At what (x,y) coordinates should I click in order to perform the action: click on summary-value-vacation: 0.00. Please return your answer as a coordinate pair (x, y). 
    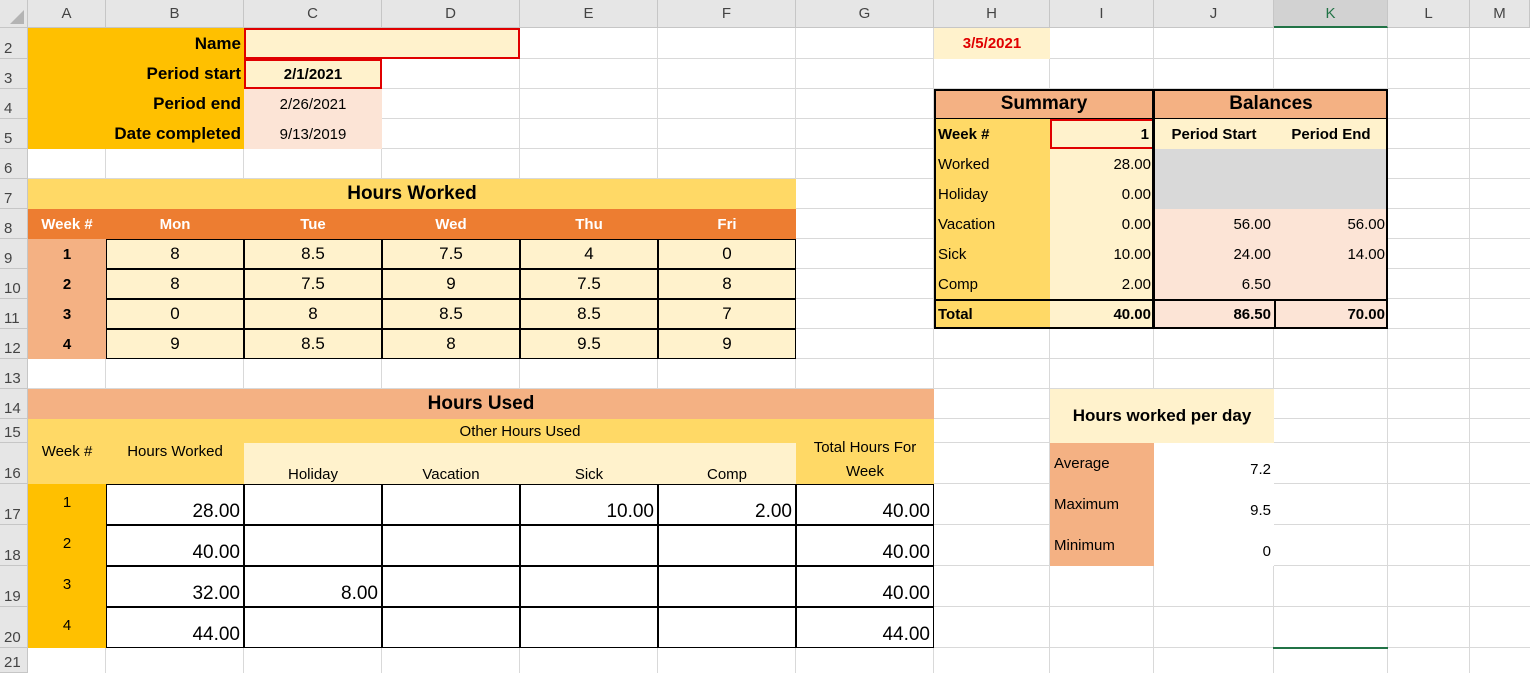
    Looking at the image, I should click on (1102, 224).